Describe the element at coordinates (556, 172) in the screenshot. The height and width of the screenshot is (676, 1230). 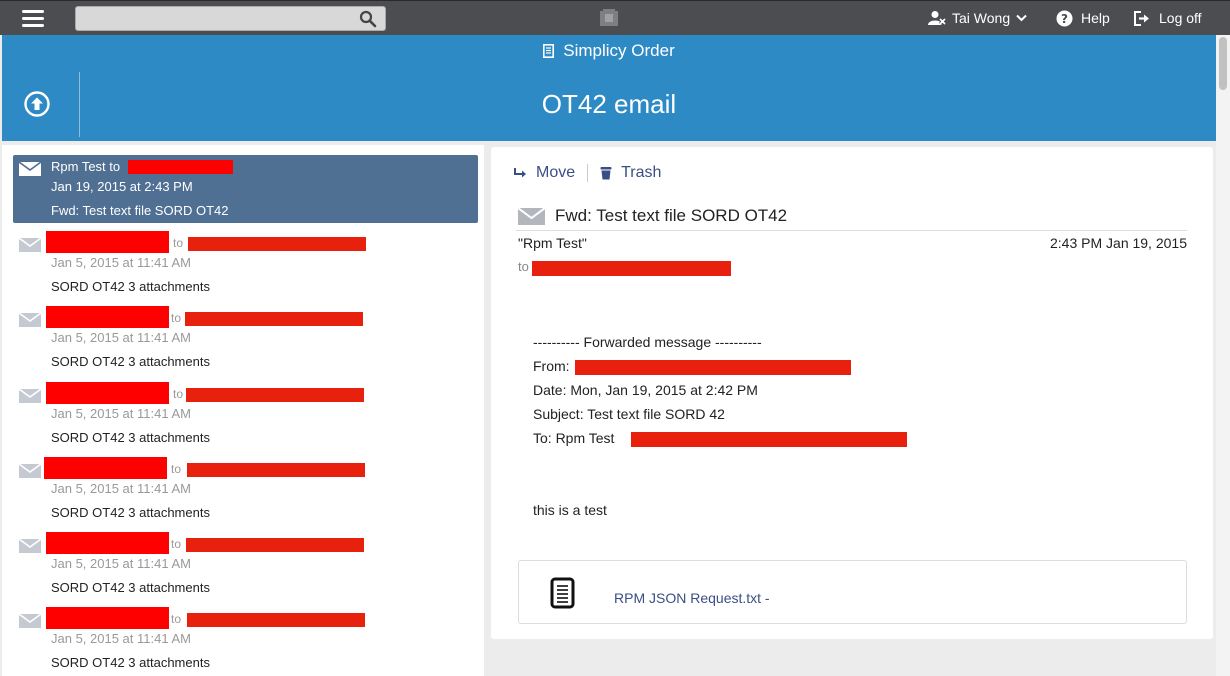
I see `move-label: Move` at that location.